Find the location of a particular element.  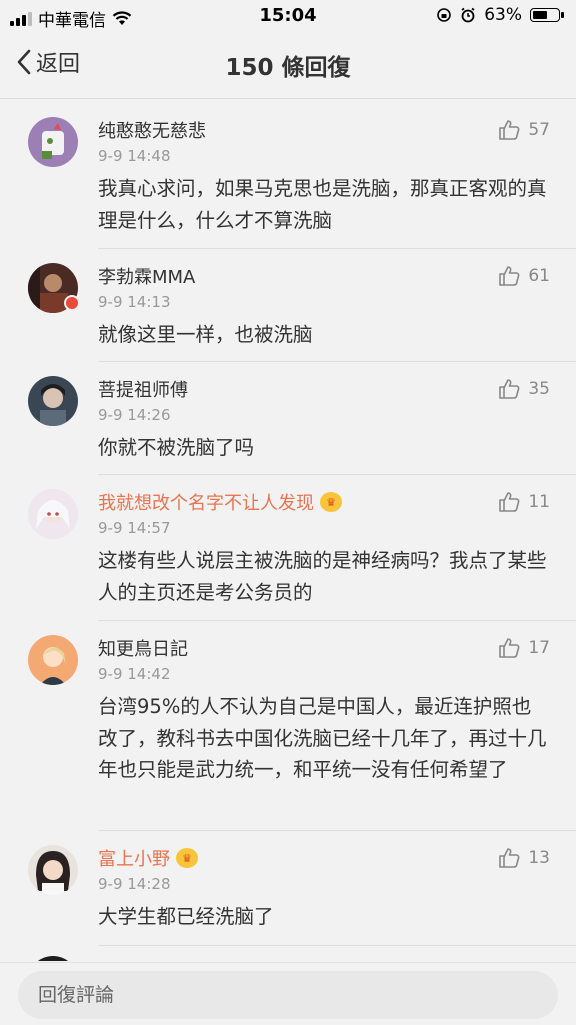

author-name: 李勃霖MMA is located at coordinates (147, 277).